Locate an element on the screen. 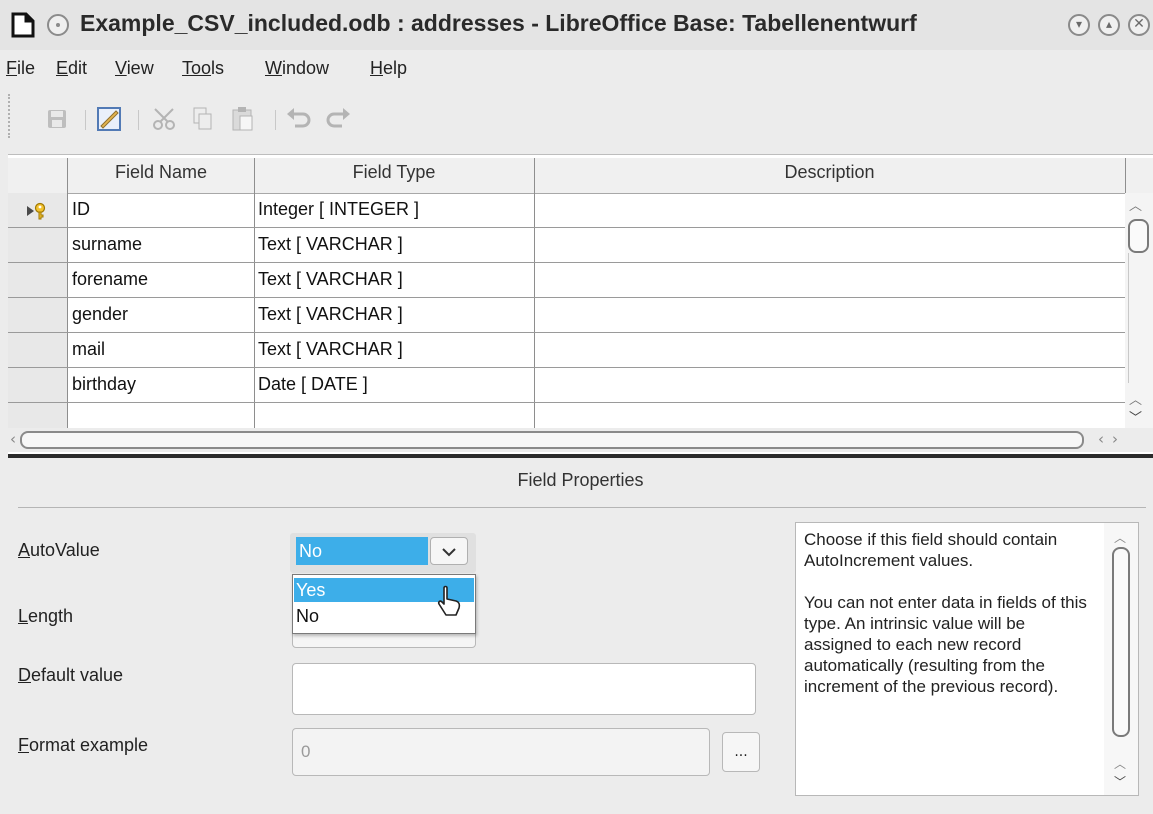  field-name-cell: ID is located at coordinates (81, 209).